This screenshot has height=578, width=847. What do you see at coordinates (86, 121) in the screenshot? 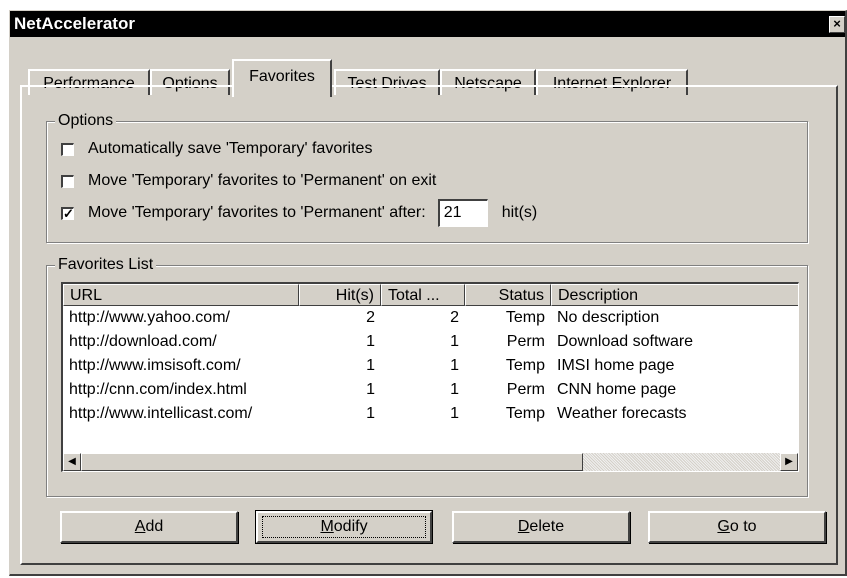
I see `options-legend: Options` at bounding box center [86, 121].